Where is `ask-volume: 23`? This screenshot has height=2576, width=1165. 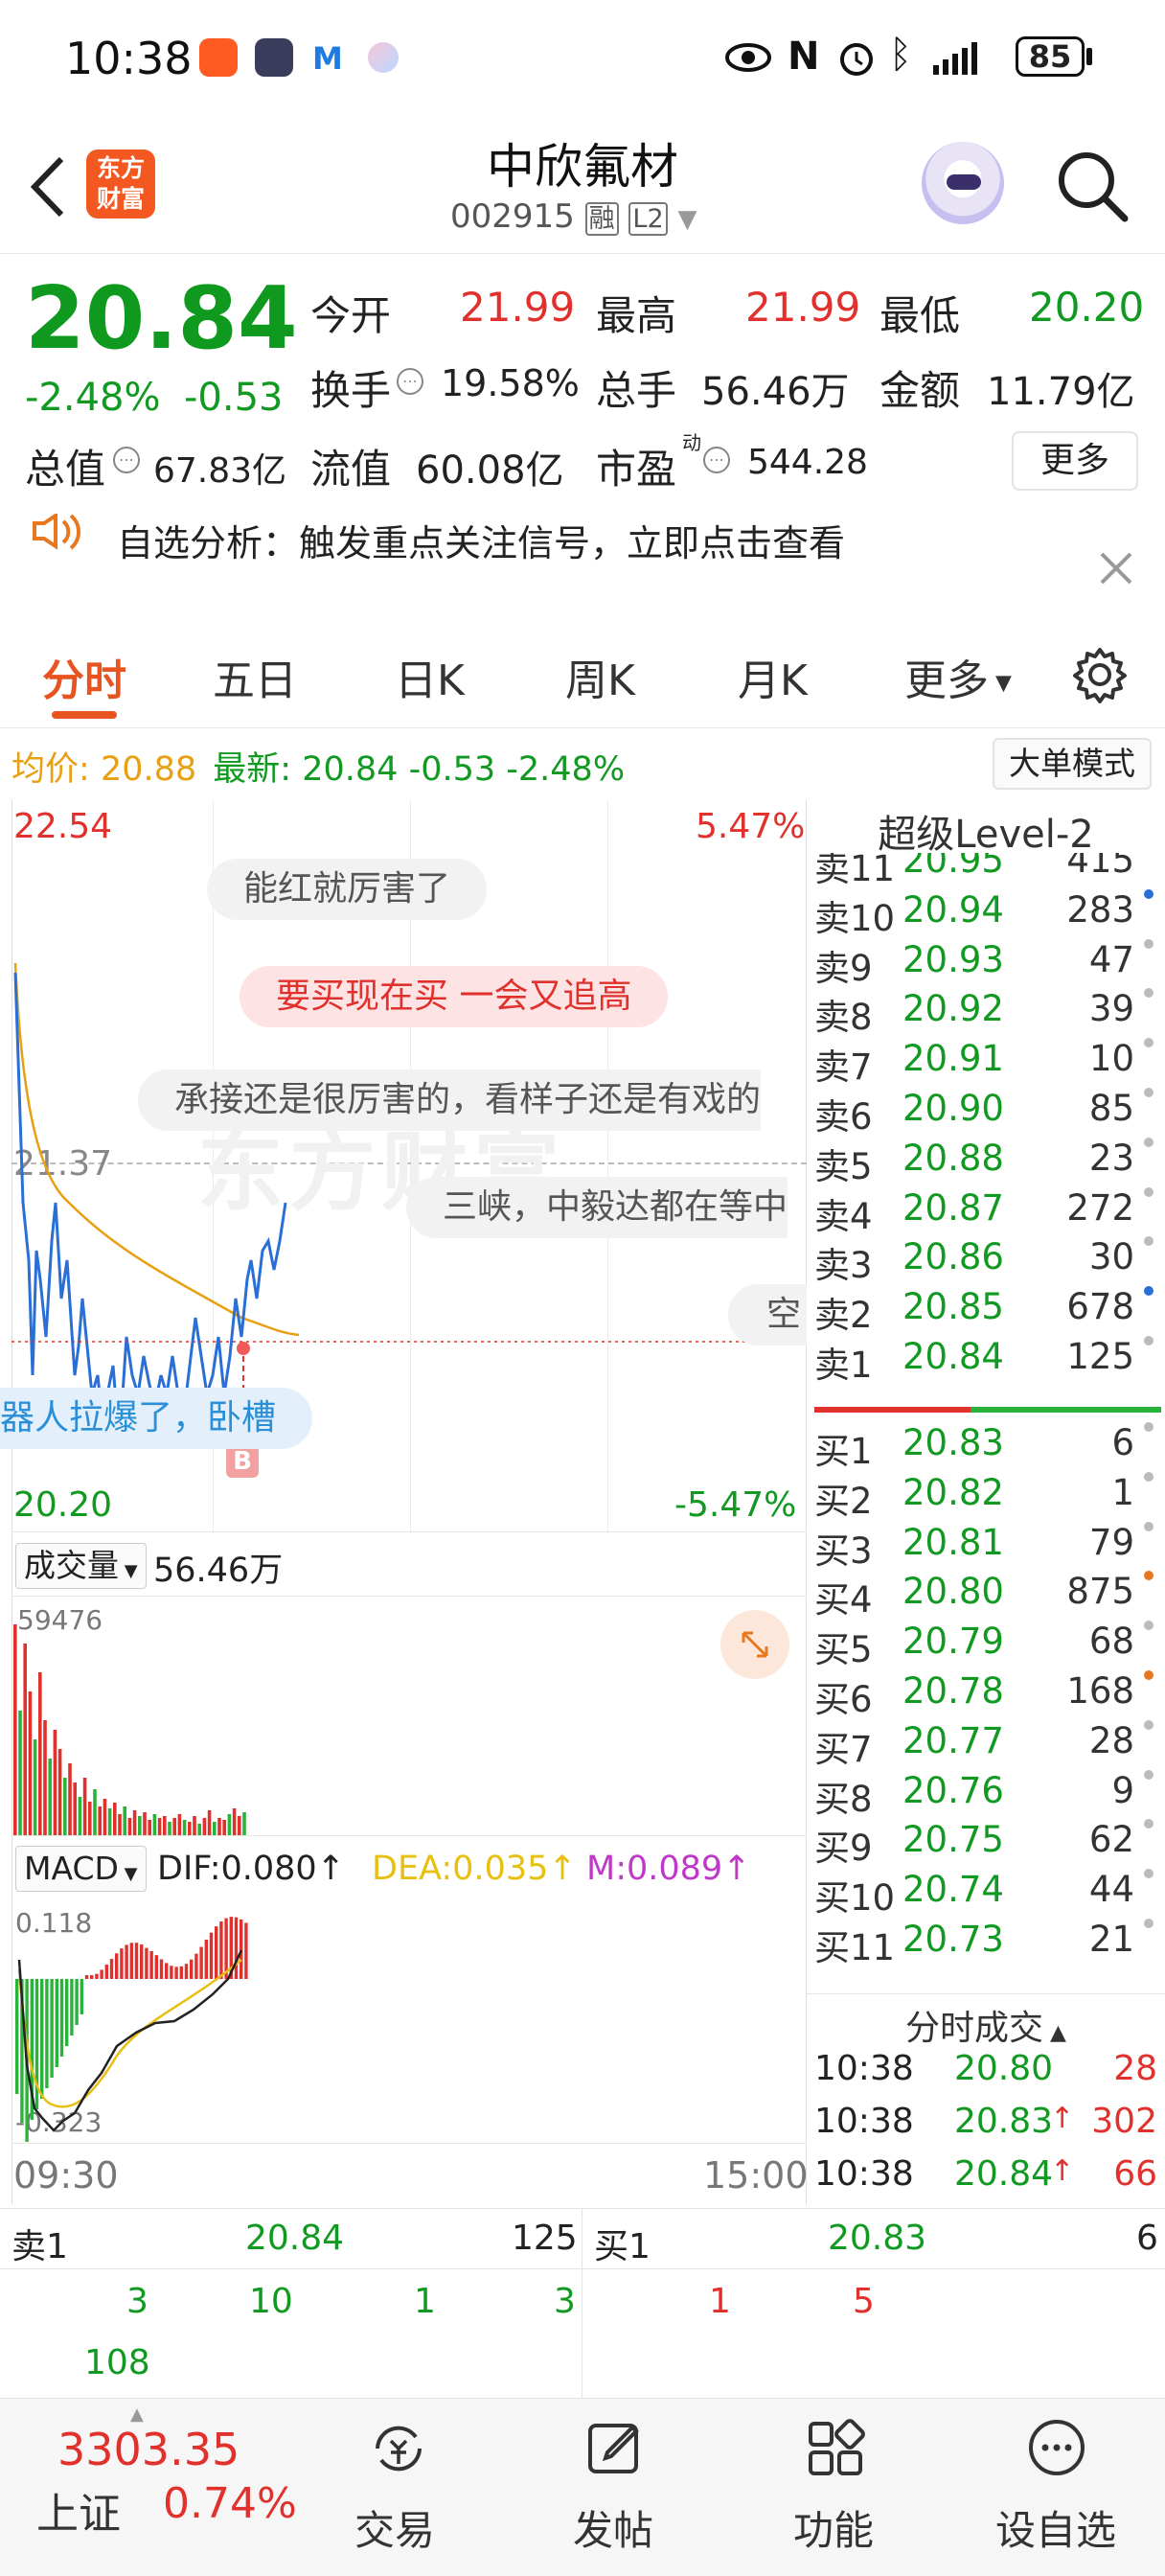 ask-volume: 23 is located at coordinates (1111, 1158).